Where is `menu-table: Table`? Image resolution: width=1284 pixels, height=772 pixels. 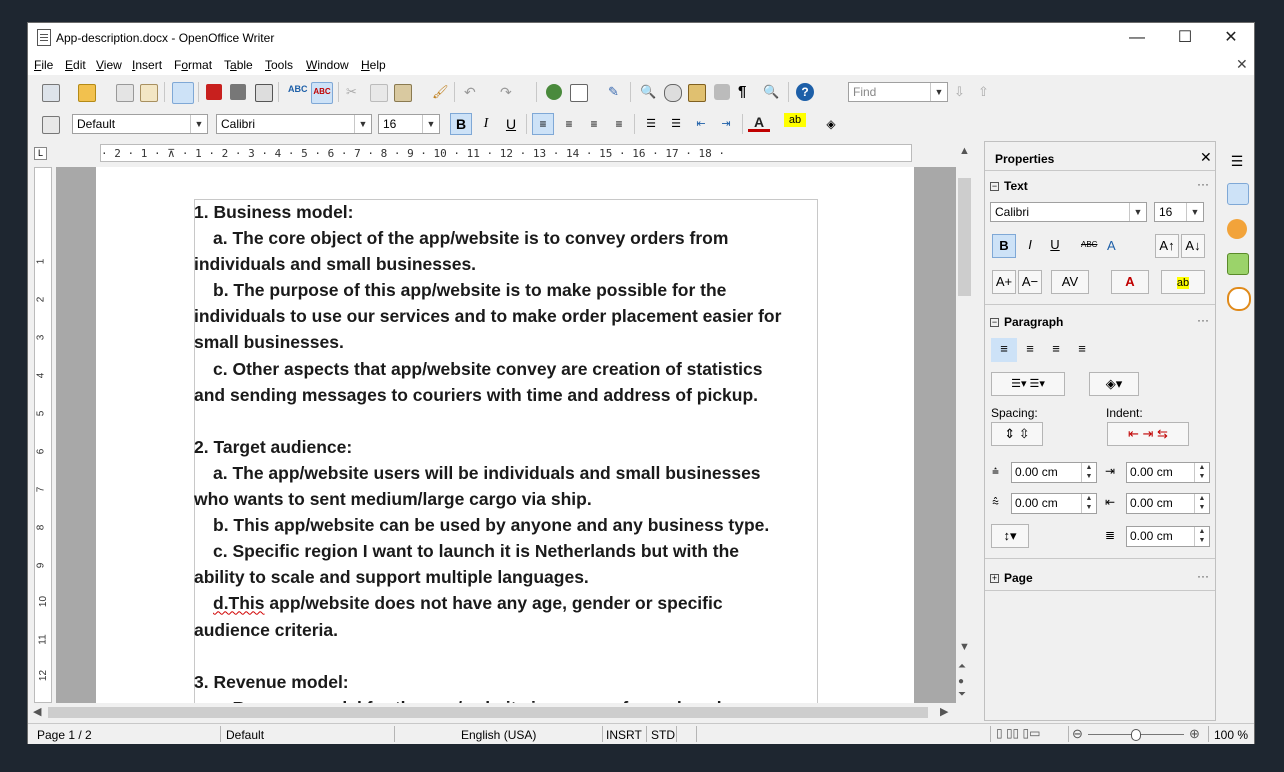 menu-table: Table is located at coordinates (238, 65).